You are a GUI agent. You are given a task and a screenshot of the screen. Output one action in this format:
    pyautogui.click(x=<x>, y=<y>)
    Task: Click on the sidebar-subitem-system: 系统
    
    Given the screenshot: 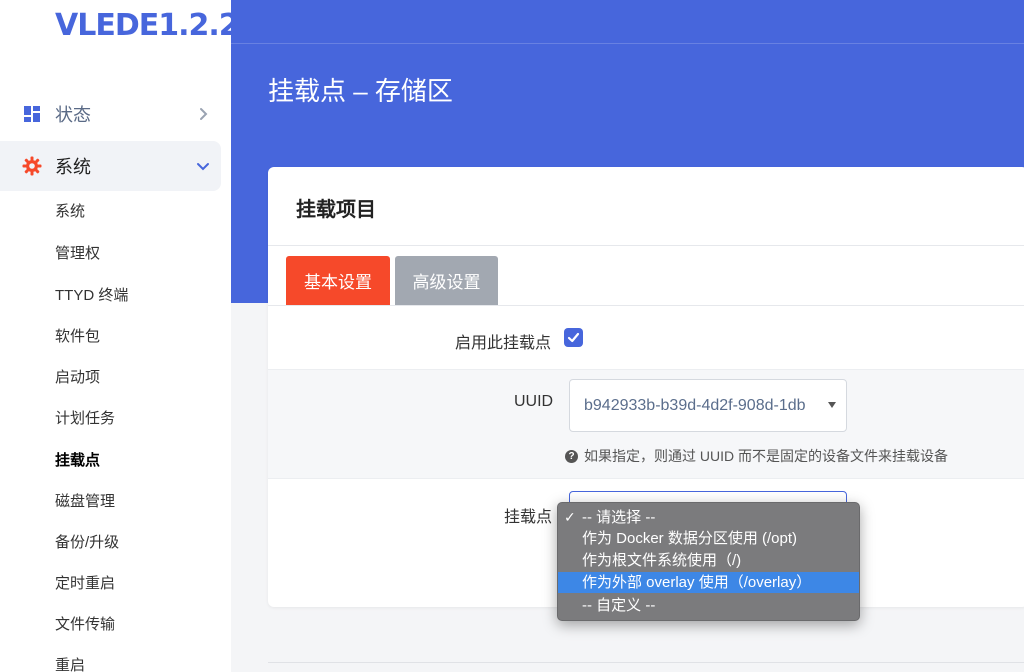 What is the action you would take?
    pyautogui.click(x=70, y=212)
    